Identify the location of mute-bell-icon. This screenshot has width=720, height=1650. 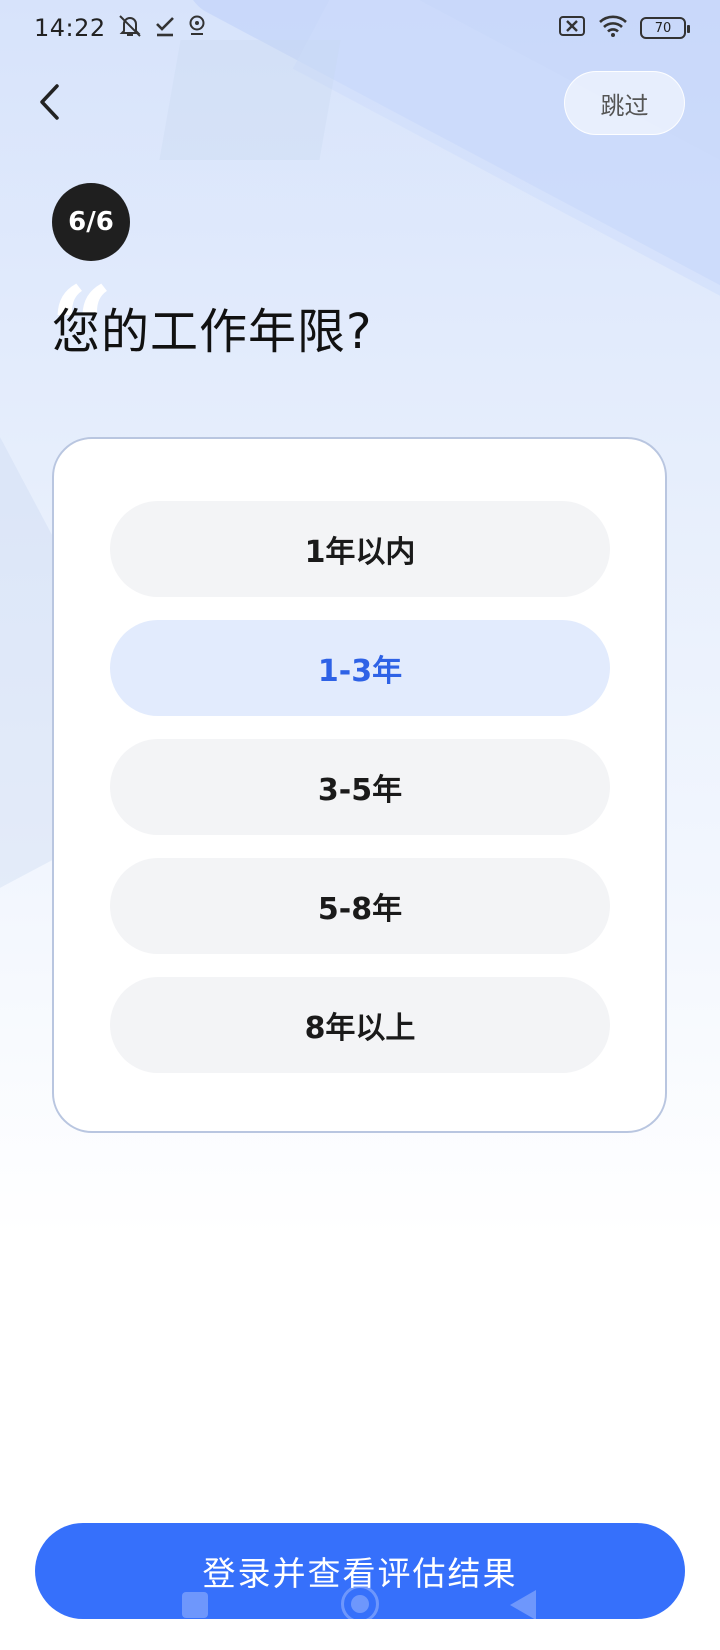
(130, 28).